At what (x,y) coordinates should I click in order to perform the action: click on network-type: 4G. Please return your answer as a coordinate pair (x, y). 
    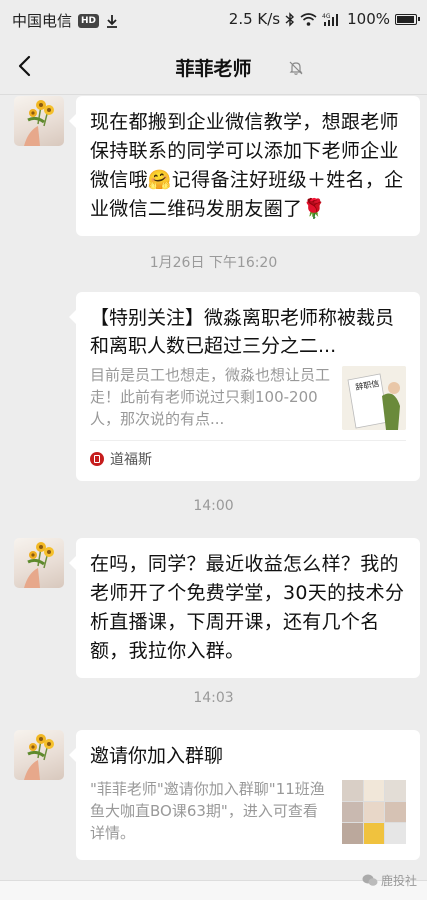
    Looking at the image, I should click on (326, 16).